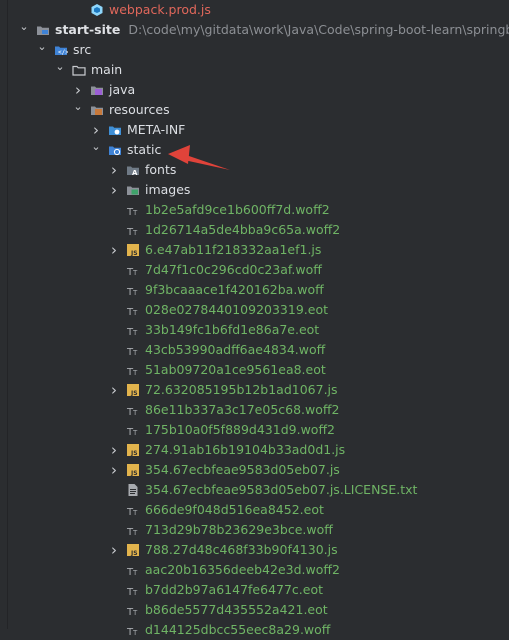 The image size is (509, 640). I want to click on tree-row: T T 666de9f048d516ea8452.eot, so click(254, 510).